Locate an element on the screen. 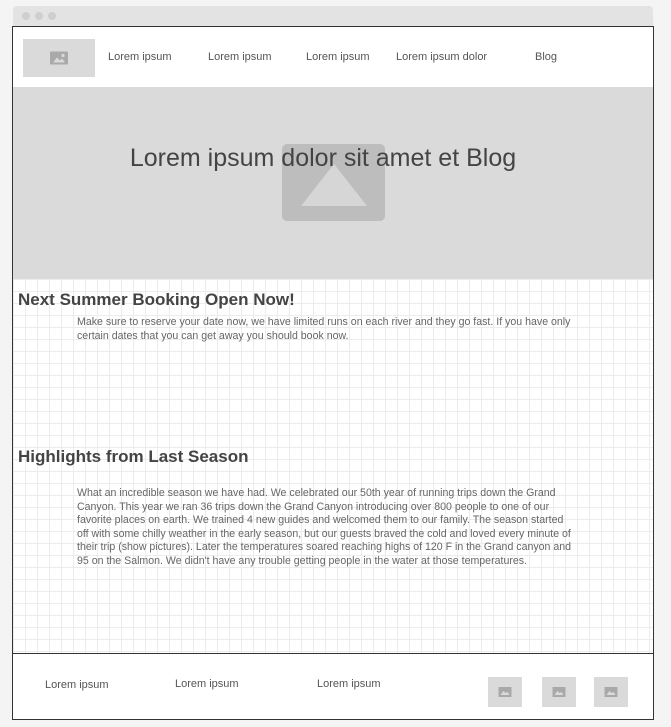 The width and height of the screenshot is (671, 727). window-title-bar is located at coordinates (333, 16).